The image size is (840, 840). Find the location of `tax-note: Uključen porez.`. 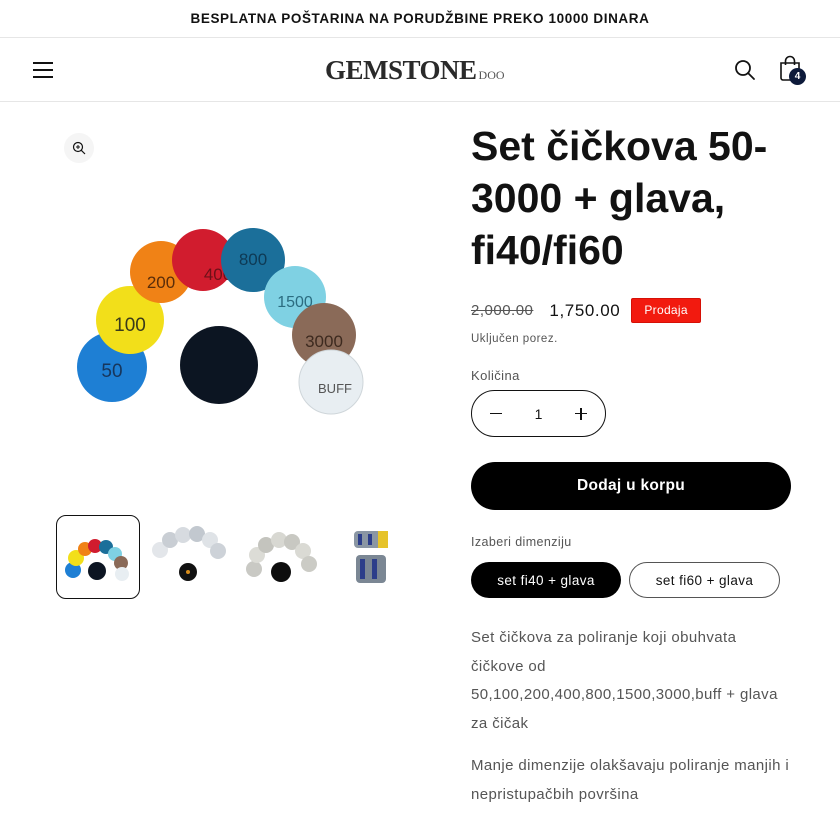

tax-note: Uključen porez. is located at coordinates (514, 339).